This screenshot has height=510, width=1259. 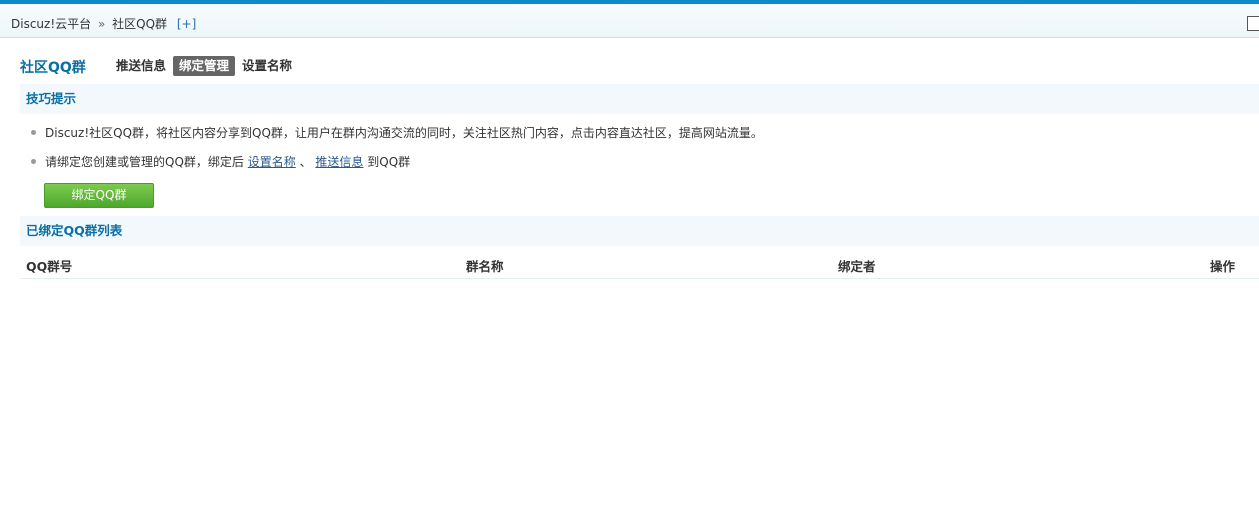 What do you see at coordinates (639, 263) in the screenshot?
I see `bound-list-table-header: QQ群号 群名称 绑定者 操作` at bounding box center [639, 263].